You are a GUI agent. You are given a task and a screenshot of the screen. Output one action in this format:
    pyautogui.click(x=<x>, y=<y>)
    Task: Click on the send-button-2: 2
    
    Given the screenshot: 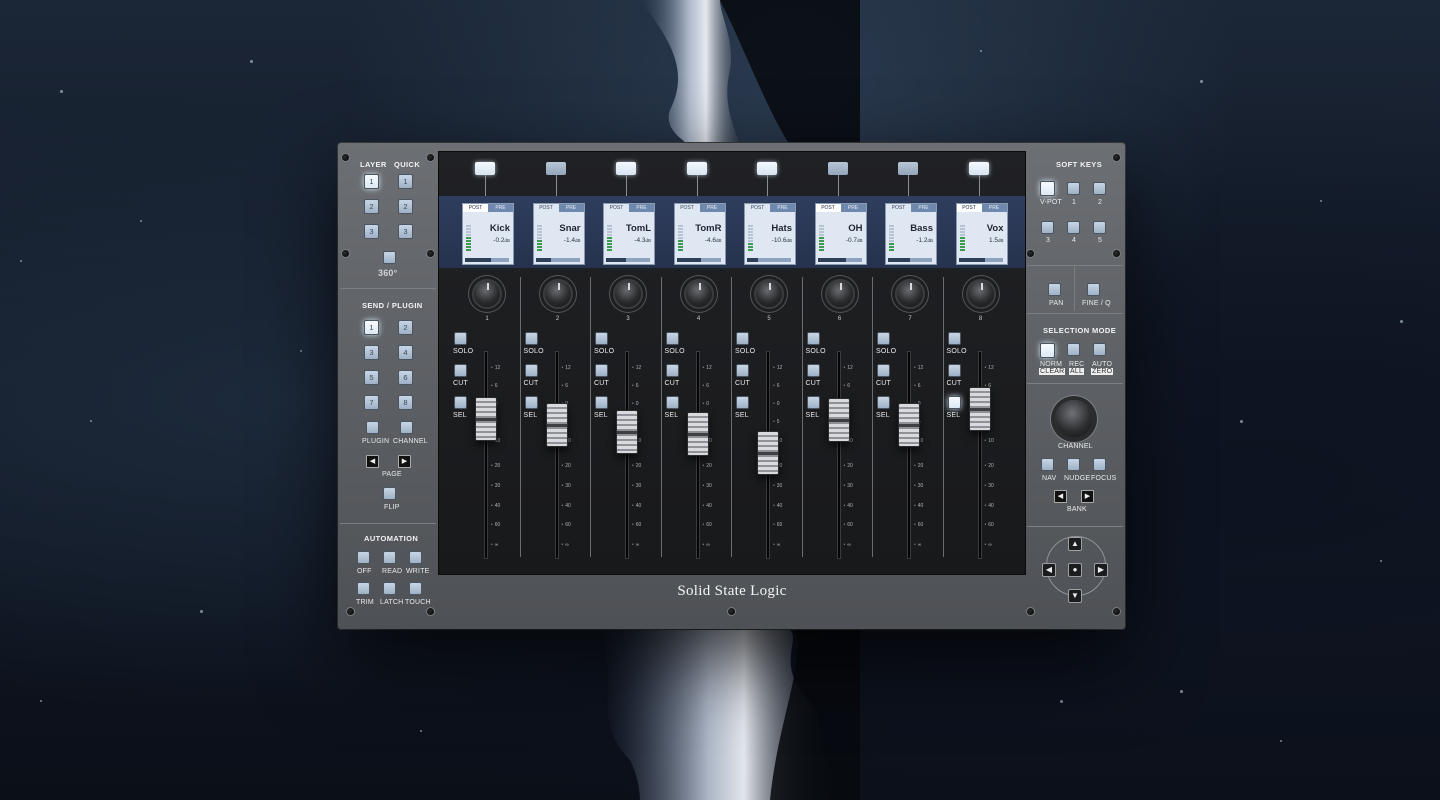 What is the action you would take?
    pyautogui.click(x=405, y=327)
    